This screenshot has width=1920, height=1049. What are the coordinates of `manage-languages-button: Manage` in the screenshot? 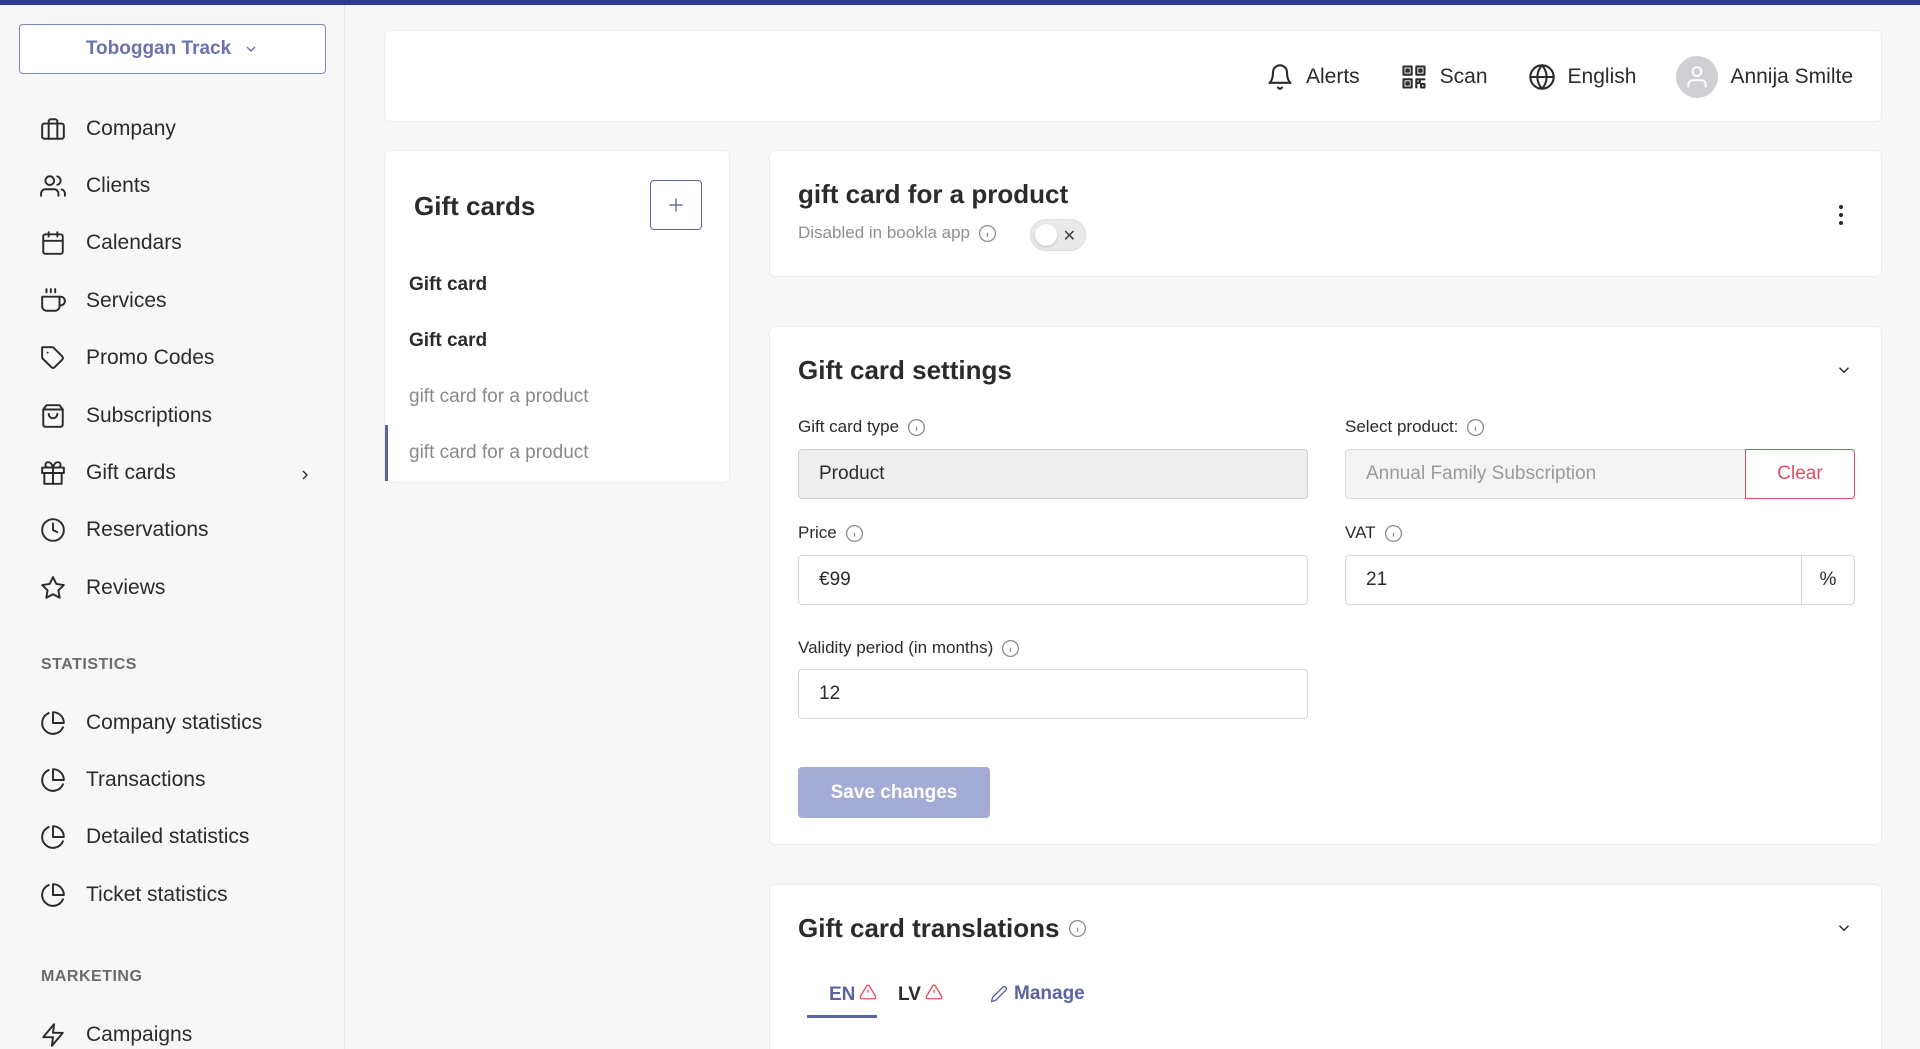 It's located at (1037, 994).